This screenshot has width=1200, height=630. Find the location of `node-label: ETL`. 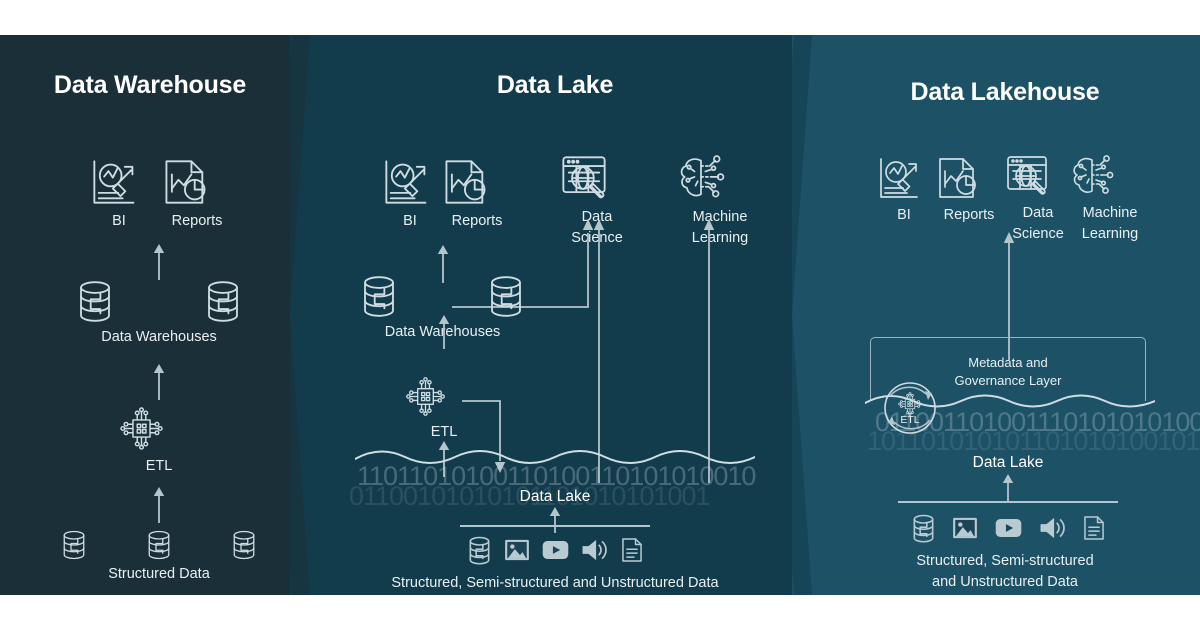

node-label: ETL is located at coordinates (159, 466).